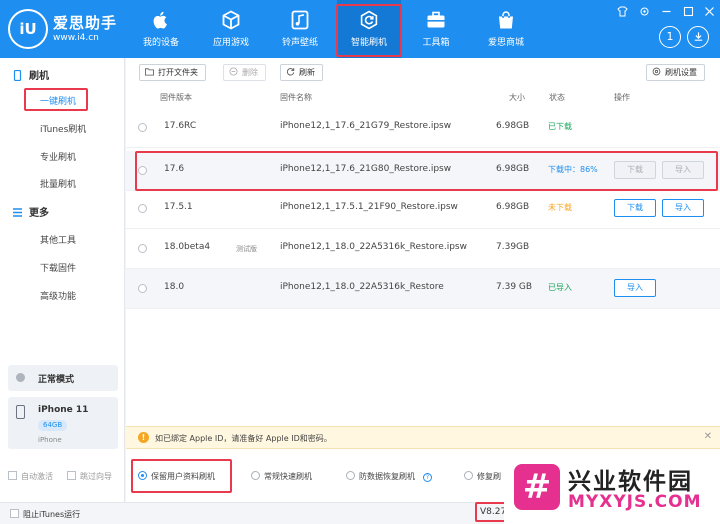  What do you see at coordinates (58, 156) in the screenshot?
I see `sidebar-item-pro-flash: 专业刷机` at bounding box center [58, 156].